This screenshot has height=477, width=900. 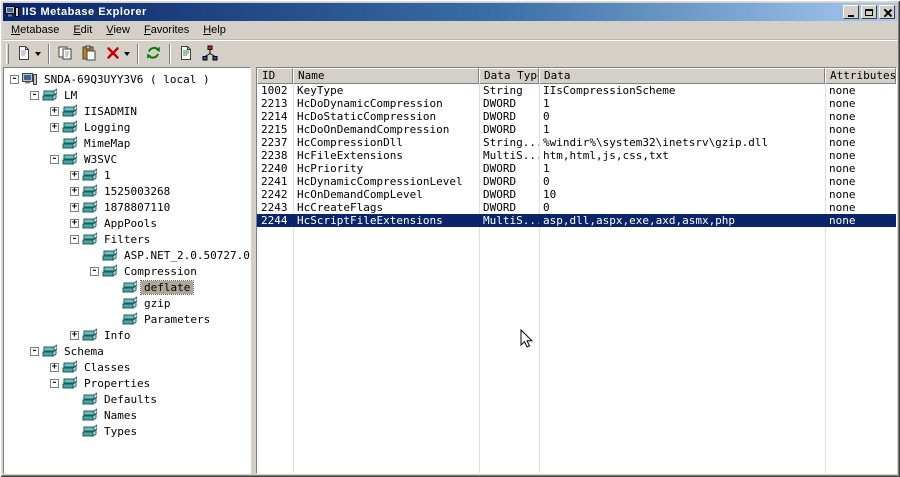 What do you see at coordinates (682, 76) in the screenshot?
I see `column-header-data: Data` at bounding box center [682, 76].